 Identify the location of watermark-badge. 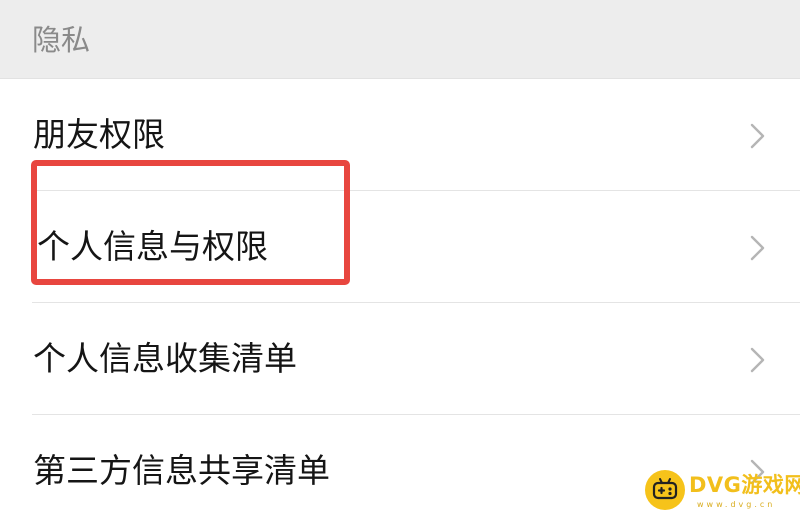
(665, 490).